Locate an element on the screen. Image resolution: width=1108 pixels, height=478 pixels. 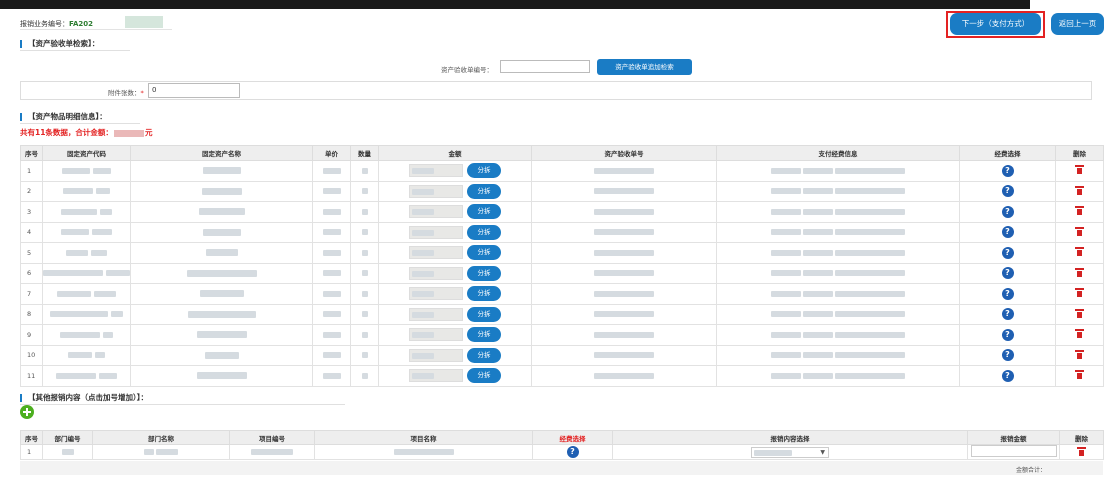
row-seq: 11 is located at coordinates (31, 376).